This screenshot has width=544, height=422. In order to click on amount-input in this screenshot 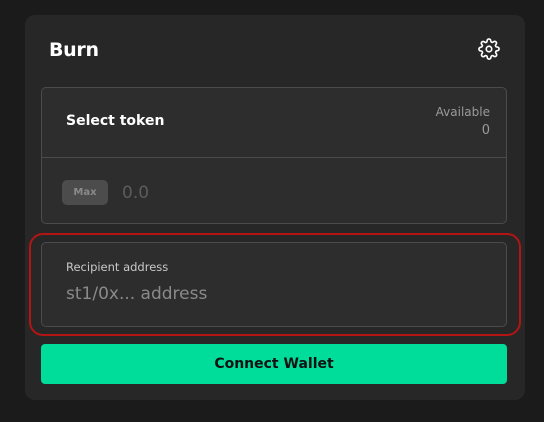, I will do `click(302, 193)`.